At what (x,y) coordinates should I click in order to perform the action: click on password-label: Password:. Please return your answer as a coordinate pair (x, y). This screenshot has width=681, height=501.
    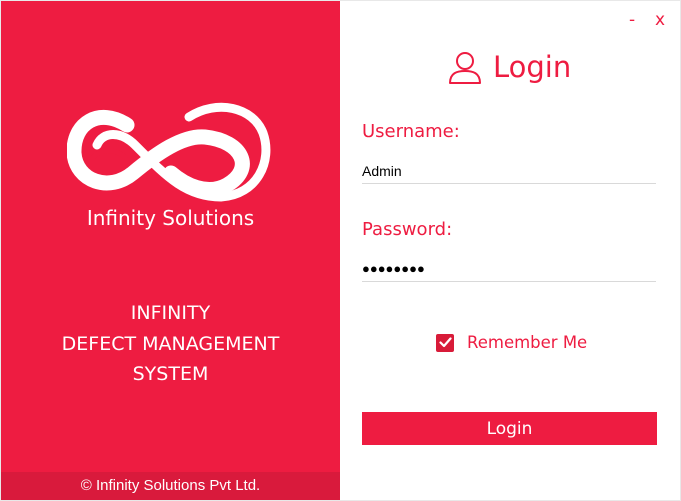
    Looking at the image, I should click on (407, 229).